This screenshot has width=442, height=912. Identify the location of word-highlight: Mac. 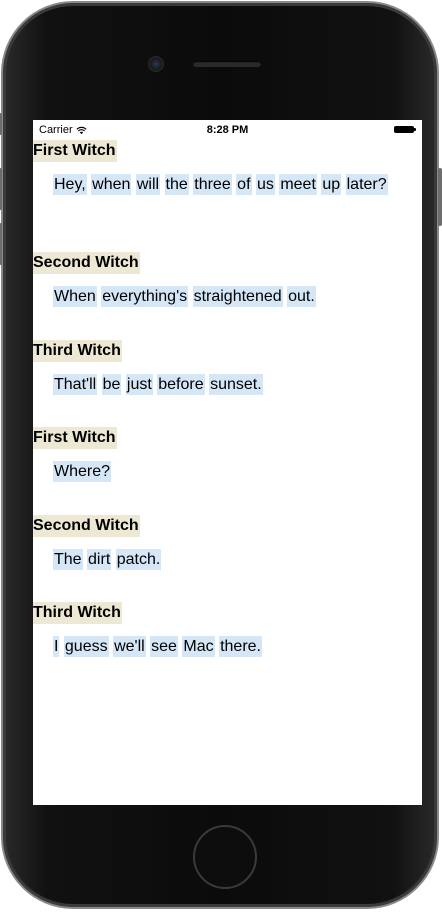
(198, 646).